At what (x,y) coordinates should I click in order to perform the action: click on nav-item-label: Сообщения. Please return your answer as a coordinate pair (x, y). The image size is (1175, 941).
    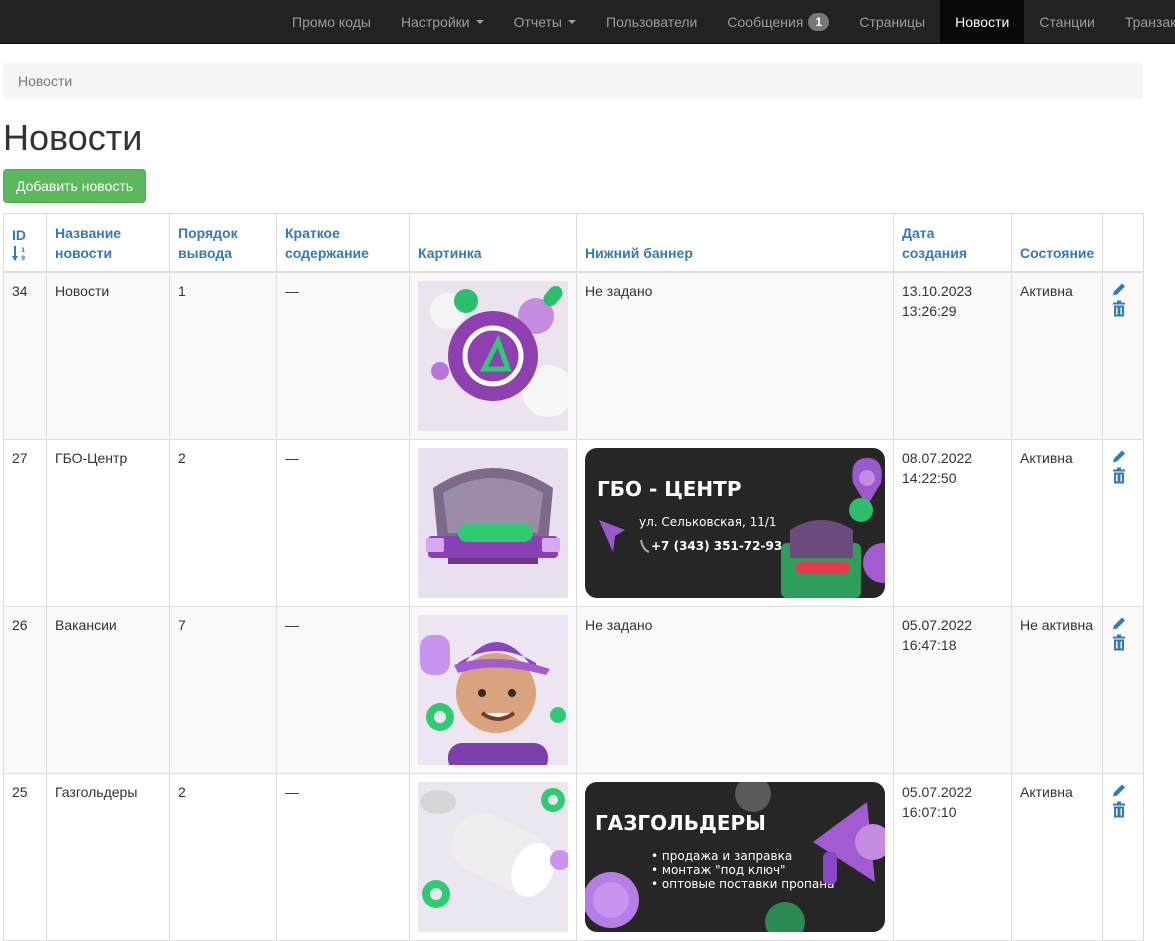
    Looking at the image, I should click on (765, 21).